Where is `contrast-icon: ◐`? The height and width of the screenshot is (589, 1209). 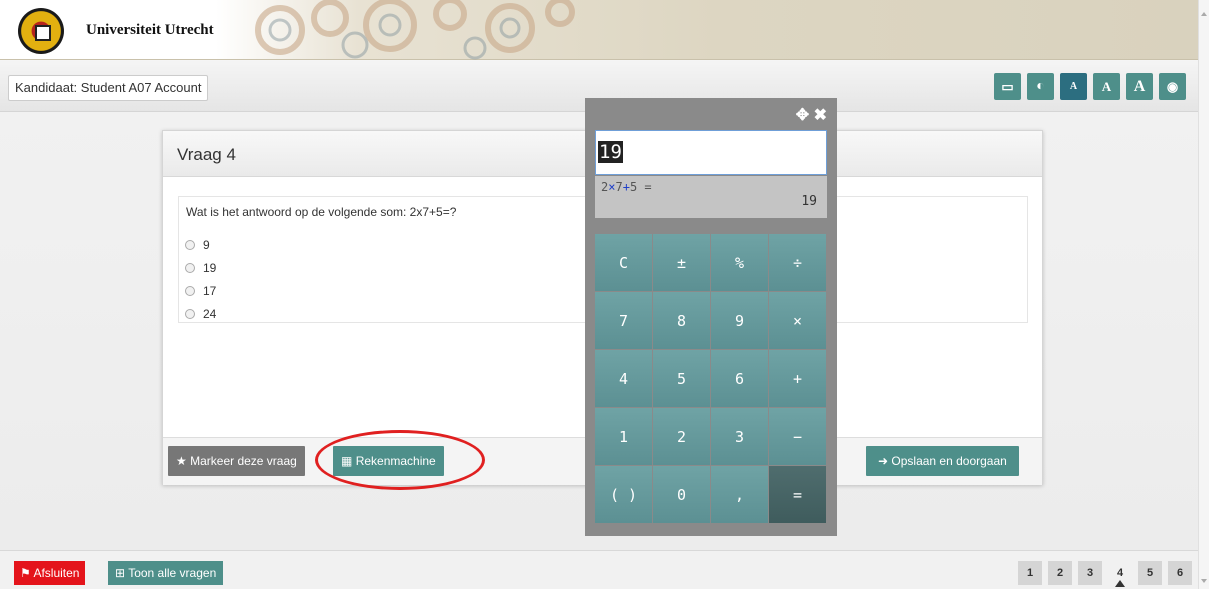
contrast-icon: ◐ is located at coordinates (1040, 86).